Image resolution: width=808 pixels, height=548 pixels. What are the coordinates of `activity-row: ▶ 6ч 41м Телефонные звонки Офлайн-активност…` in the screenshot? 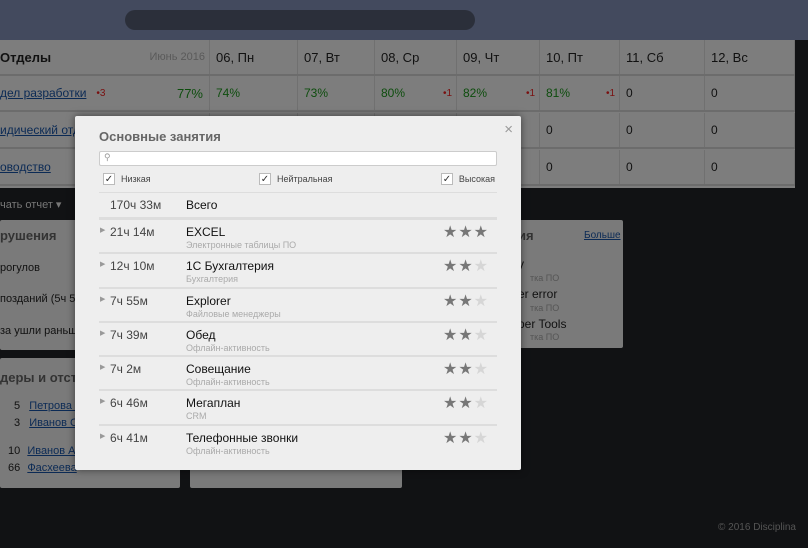 It's located at (298, 440).